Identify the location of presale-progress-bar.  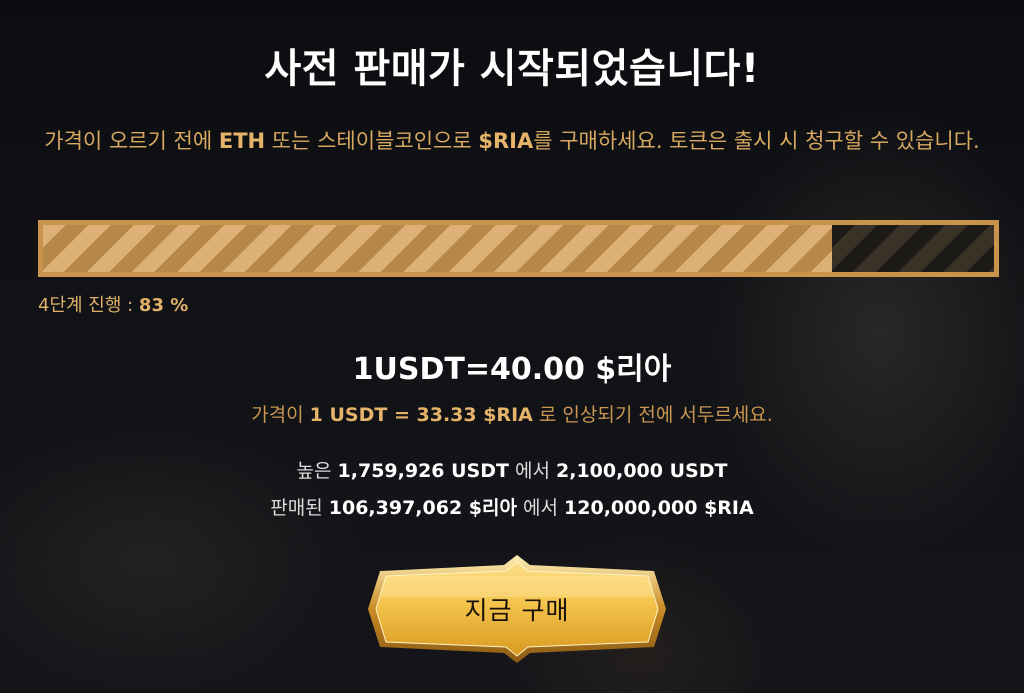
(518, 248).